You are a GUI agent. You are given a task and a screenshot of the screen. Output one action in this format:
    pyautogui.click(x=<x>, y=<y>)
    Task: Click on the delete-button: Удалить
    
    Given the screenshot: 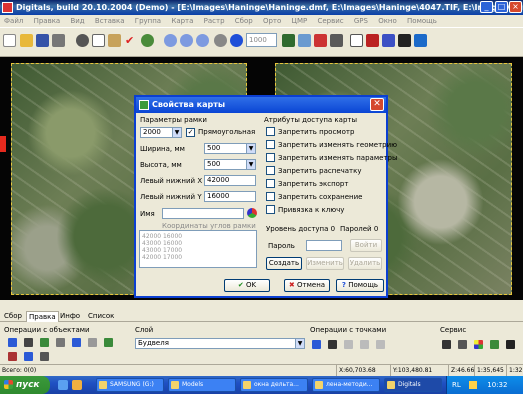 What is the action you would take?
    pyautogui.click(x=365, y=263)
    